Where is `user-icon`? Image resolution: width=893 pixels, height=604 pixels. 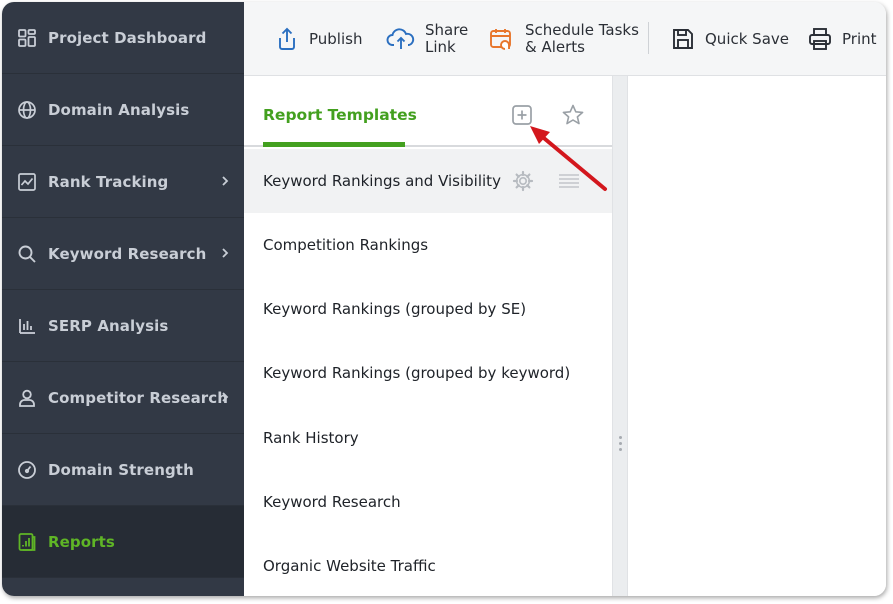
user-icon is located at coordinates (27, 398).